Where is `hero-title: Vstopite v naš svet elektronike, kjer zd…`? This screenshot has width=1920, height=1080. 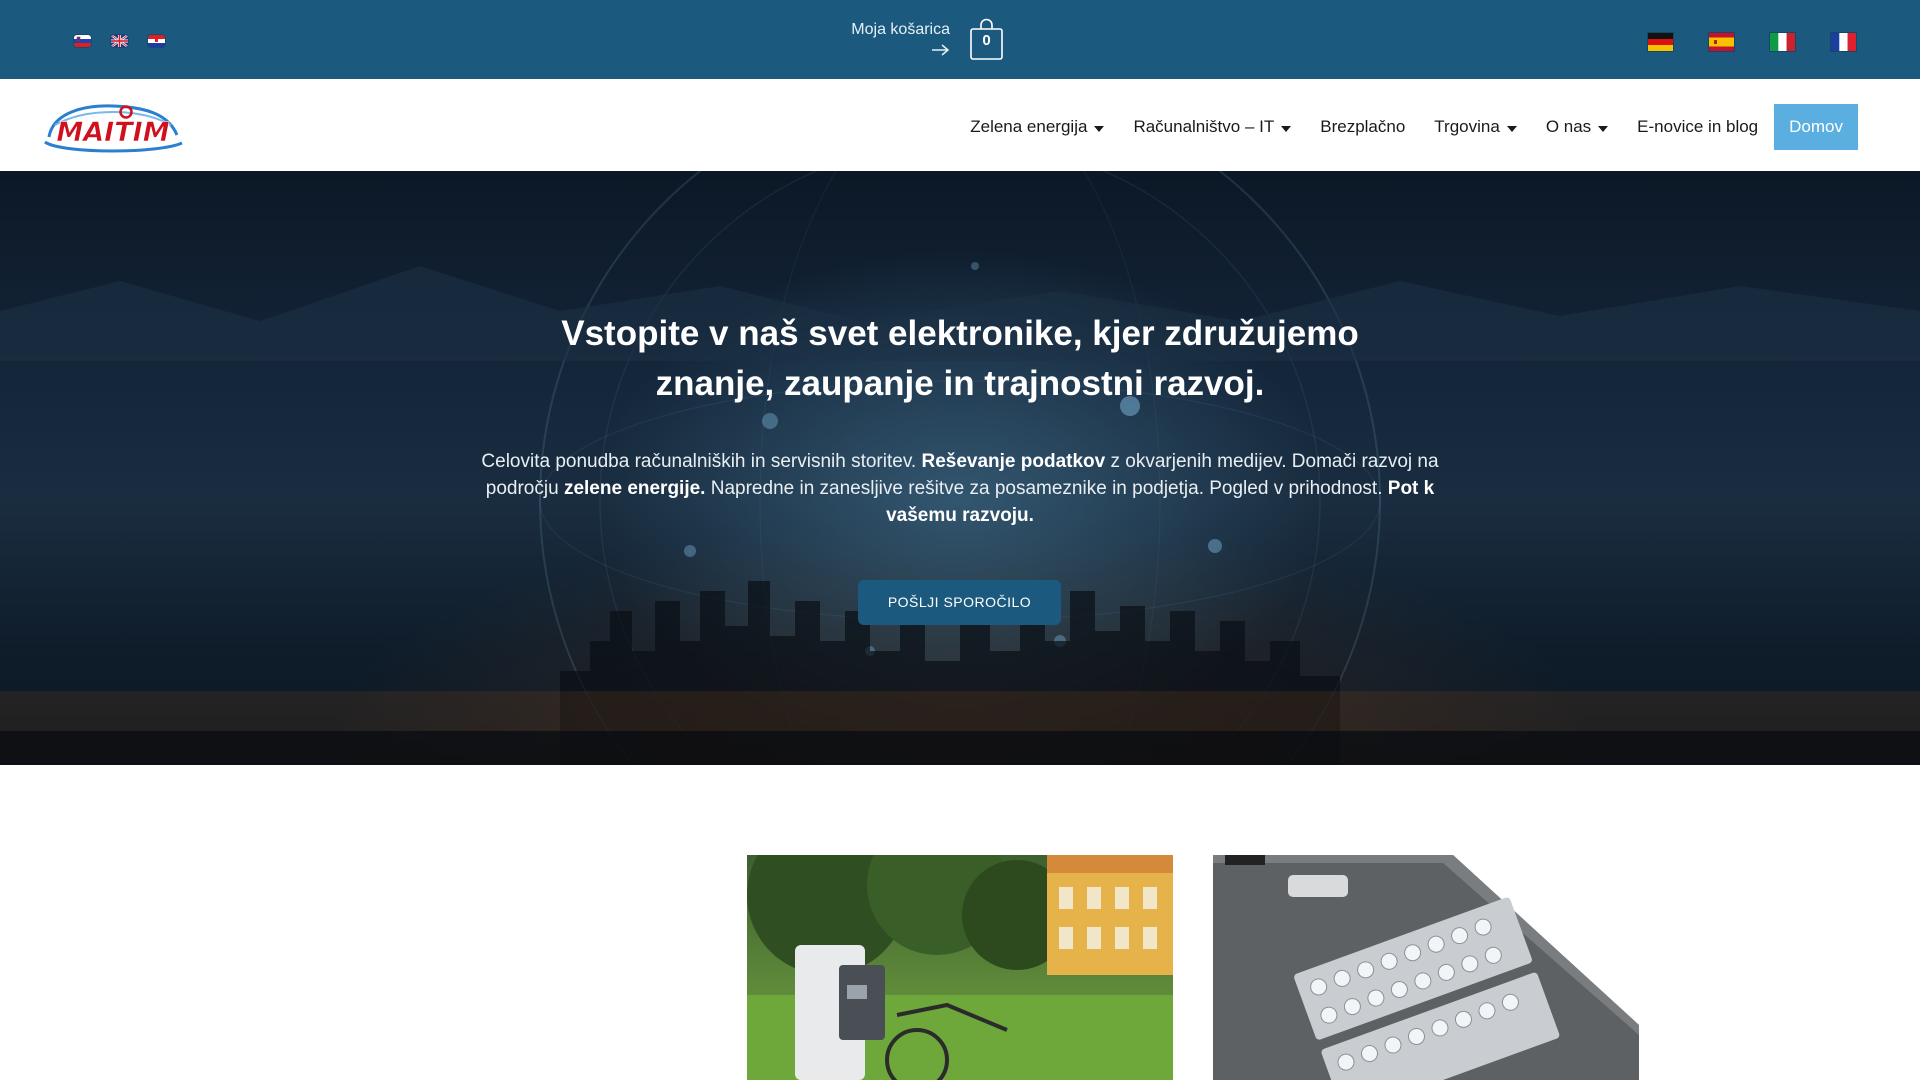
hero-title: Vstopite v naš svet elektronike, kjer zd… is located at coordinates (960, 359).